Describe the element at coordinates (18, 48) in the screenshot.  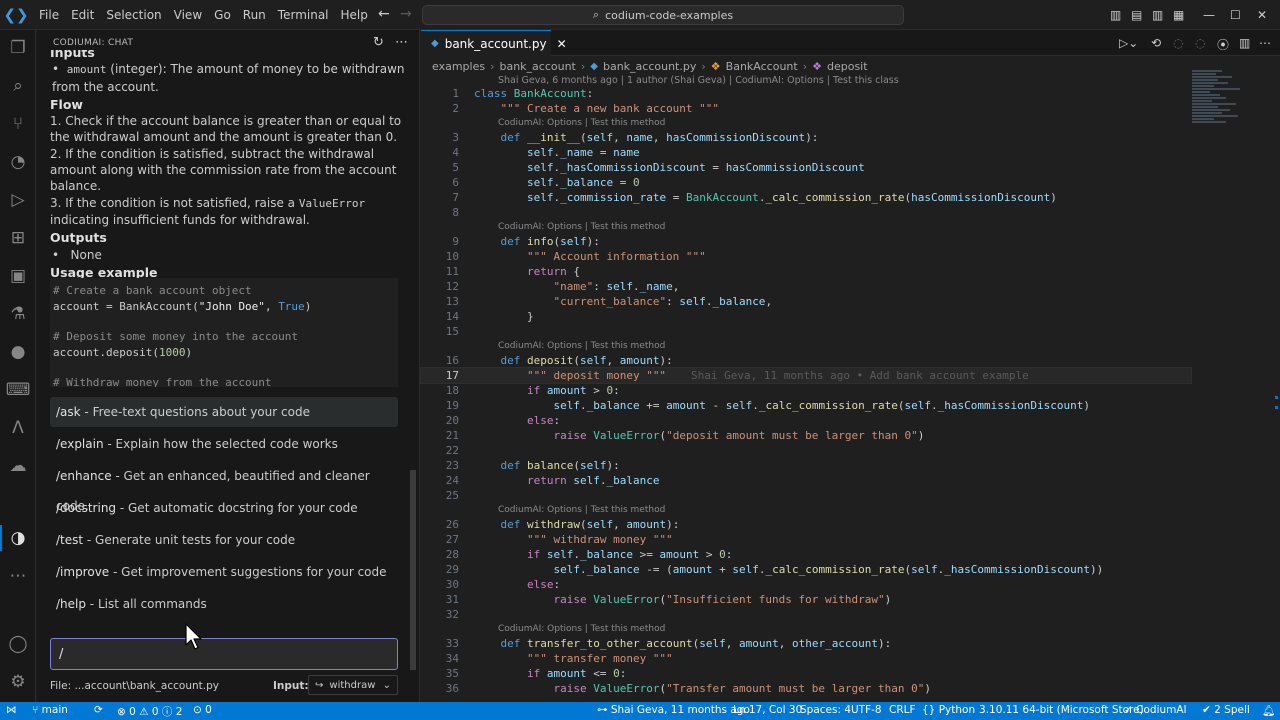
I see `explorer-icon: ❐` at that location.